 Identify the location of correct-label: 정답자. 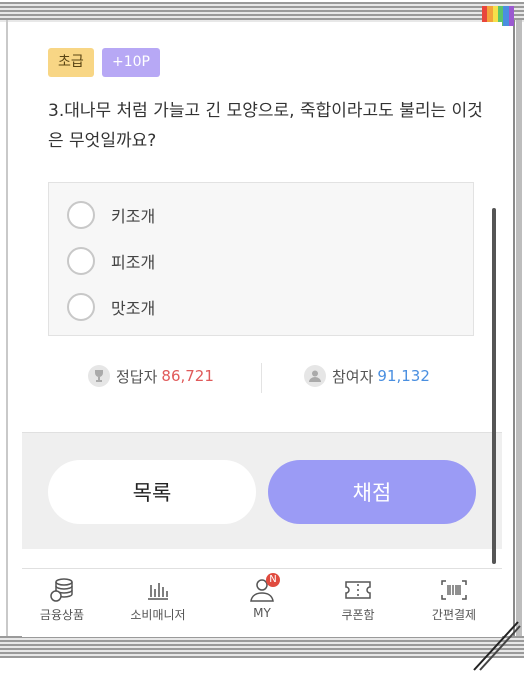
(137, 376).